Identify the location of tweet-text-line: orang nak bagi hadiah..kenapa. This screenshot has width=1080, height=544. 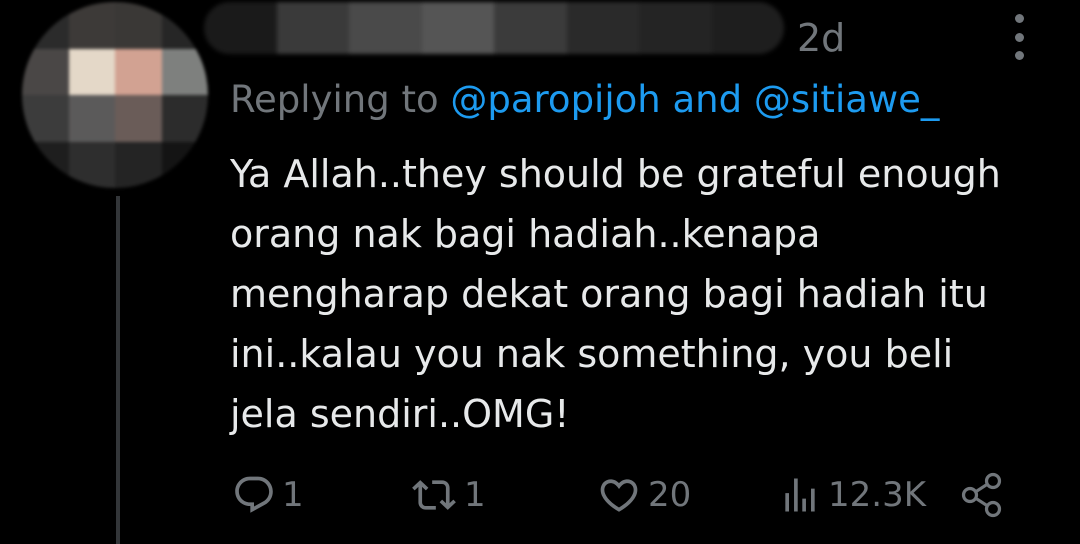
(525, 234).